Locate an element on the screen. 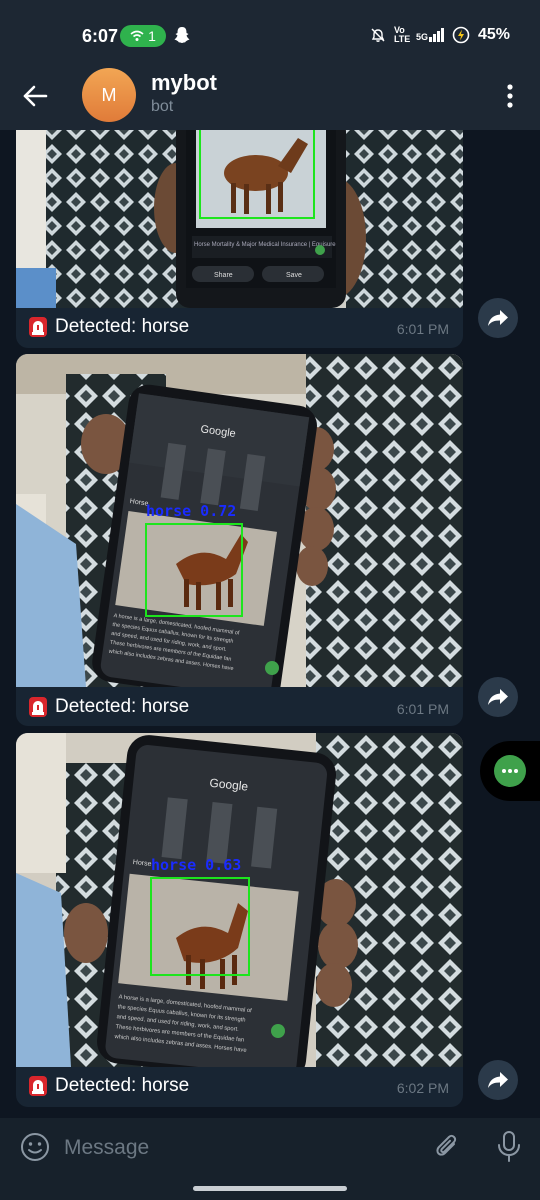  snapchat-icon is located at coordinates (182, 35).